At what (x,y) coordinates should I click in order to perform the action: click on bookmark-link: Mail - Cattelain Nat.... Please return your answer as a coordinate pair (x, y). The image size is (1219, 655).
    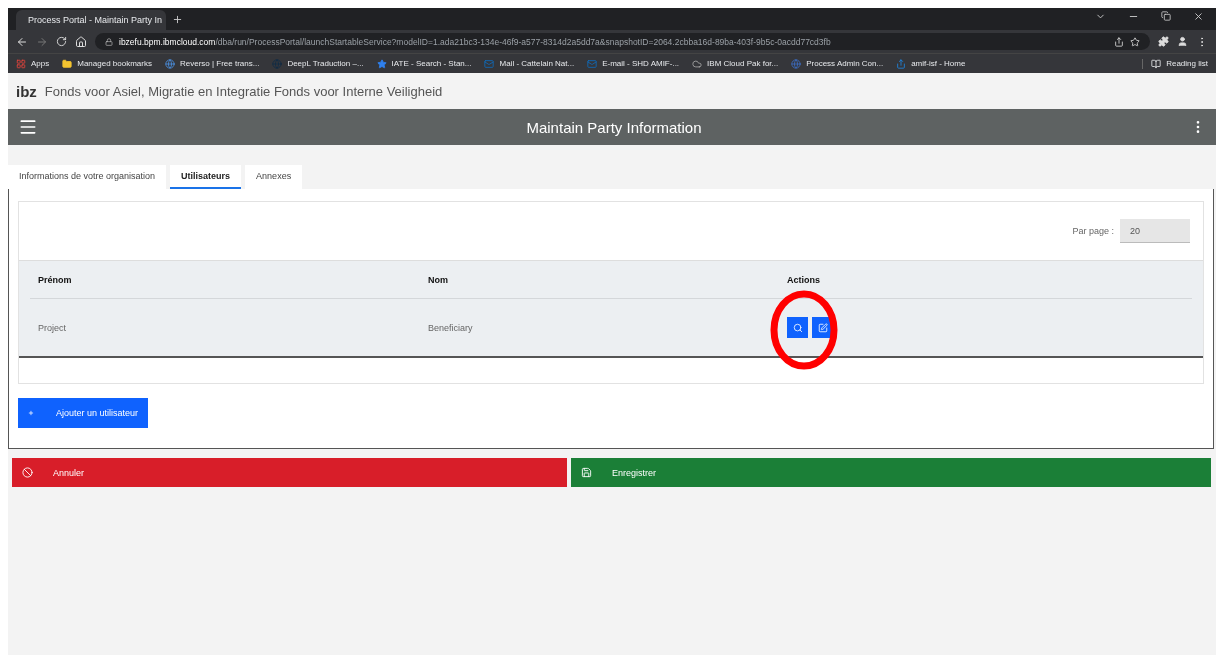
    Looking at the image, I should click on (529, 63).